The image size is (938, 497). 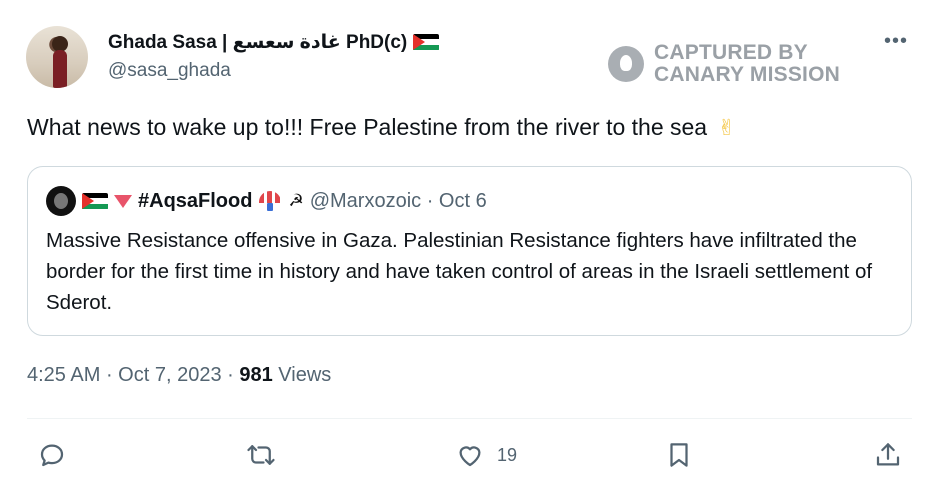 What do you see at coordinates (507, 454) in the screenshot?
I see `like-count: 19` at bounding box center [507, 454].